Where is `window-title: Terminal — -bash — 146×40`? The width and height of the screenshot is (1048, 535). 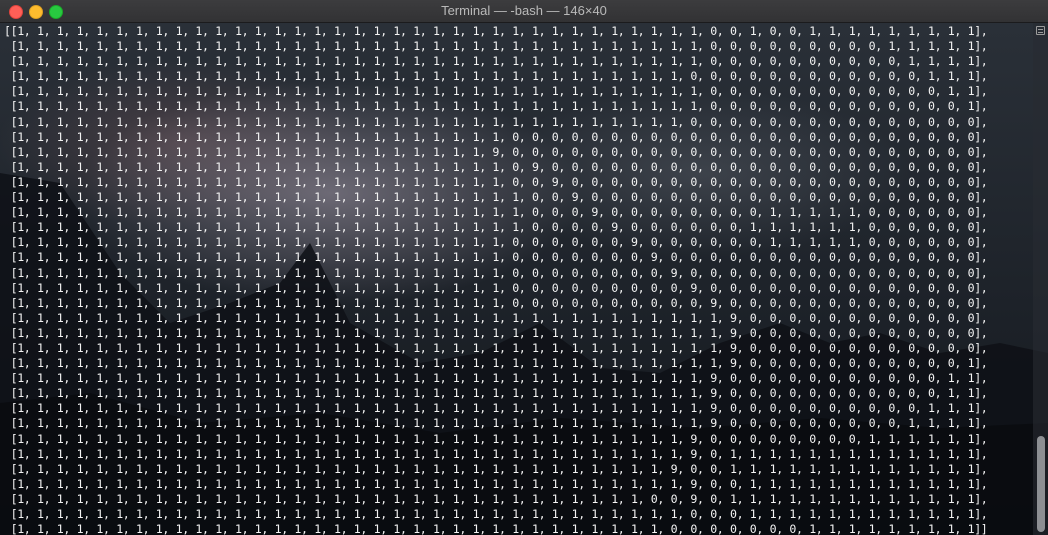 window-title: Terminal — -bash — 146×40 is located at coordinates (524, 10).